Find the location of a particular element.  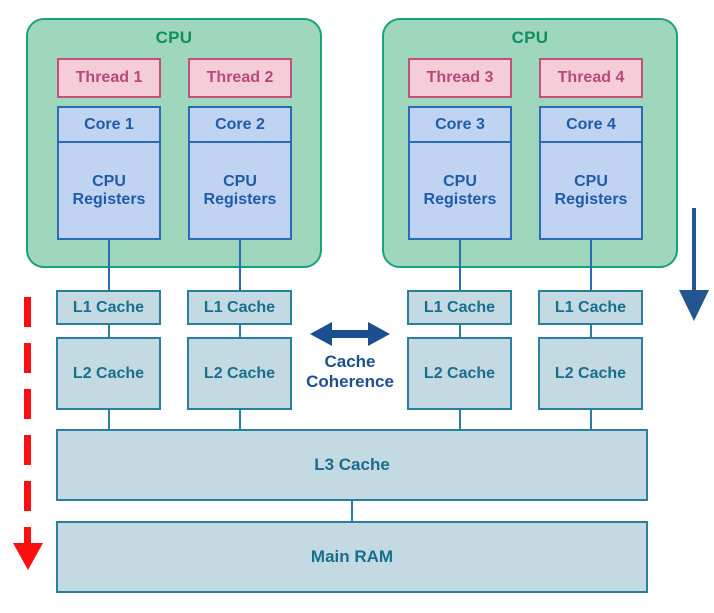

registers-box-4: CPU Registers is located at coordinates (591, 191).